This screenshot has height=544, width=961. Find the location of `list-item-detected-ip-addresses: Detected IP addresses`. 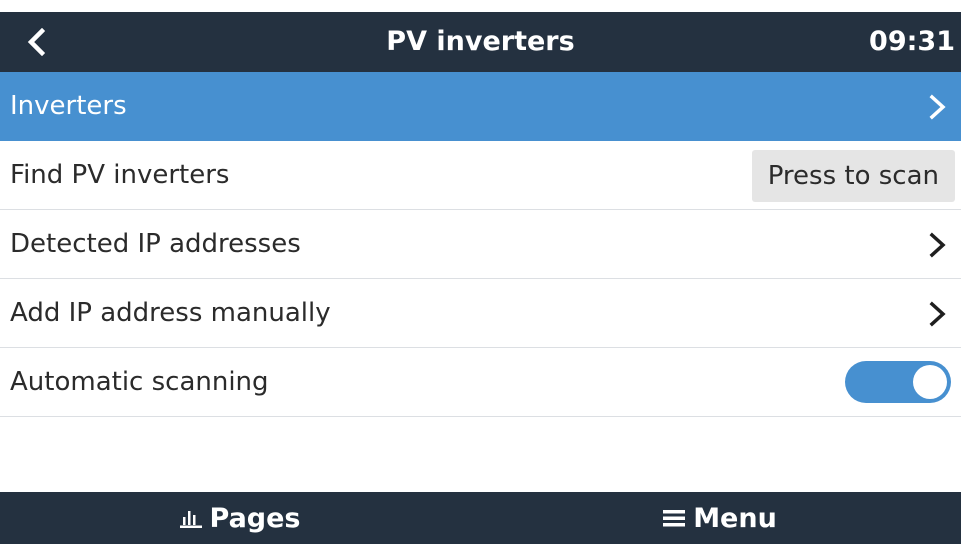

list-item-detected-ip-addresses: Detected IP addresses is located at coordinates (480, 244).